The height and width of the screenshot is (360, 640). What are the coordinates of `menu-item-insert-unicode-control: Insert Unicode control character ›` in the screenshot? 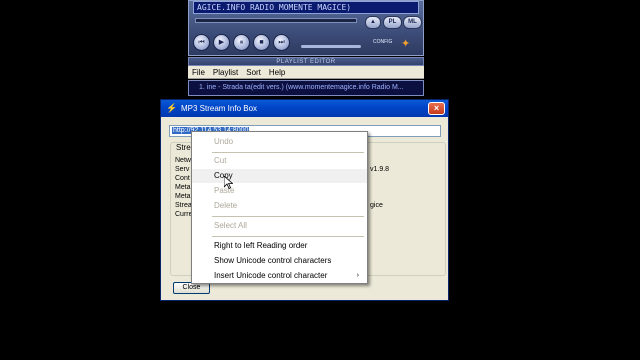 It's located at (279, 276).